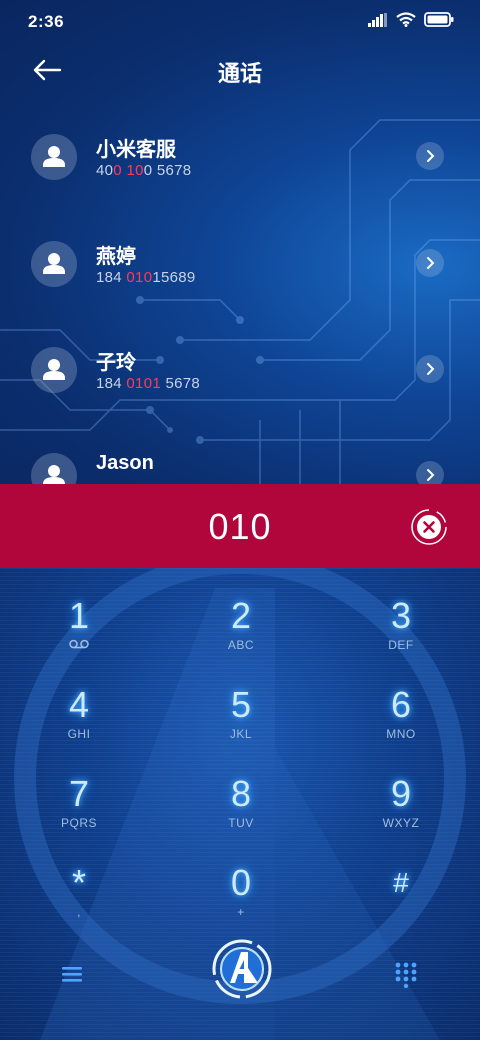 This screenshot has height=1040, width=480. I want to click on key-8: 8 TUV, so click(241, 814).